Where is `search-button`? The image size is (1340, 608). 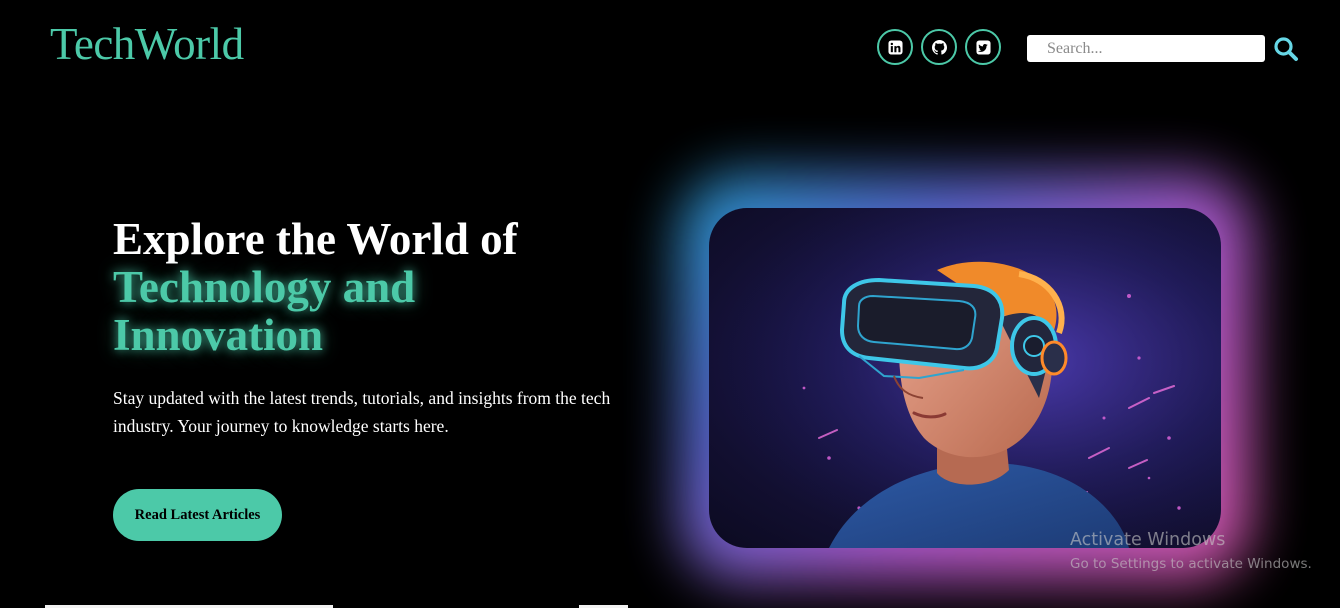
search-button is located at coordinates (1286, 49).